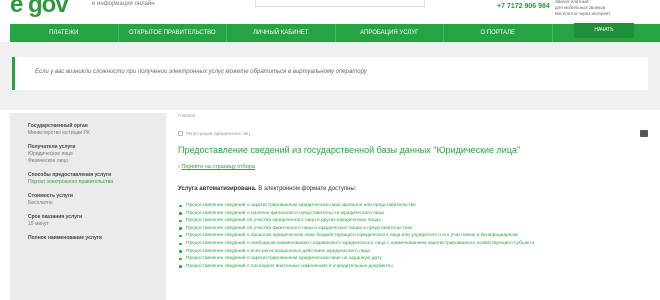 This screenshot has height=300, width=660. Describe the element at coordinates (58, 126) in the screenshot. I see `sidebar-label: Государственный орган` at that location.